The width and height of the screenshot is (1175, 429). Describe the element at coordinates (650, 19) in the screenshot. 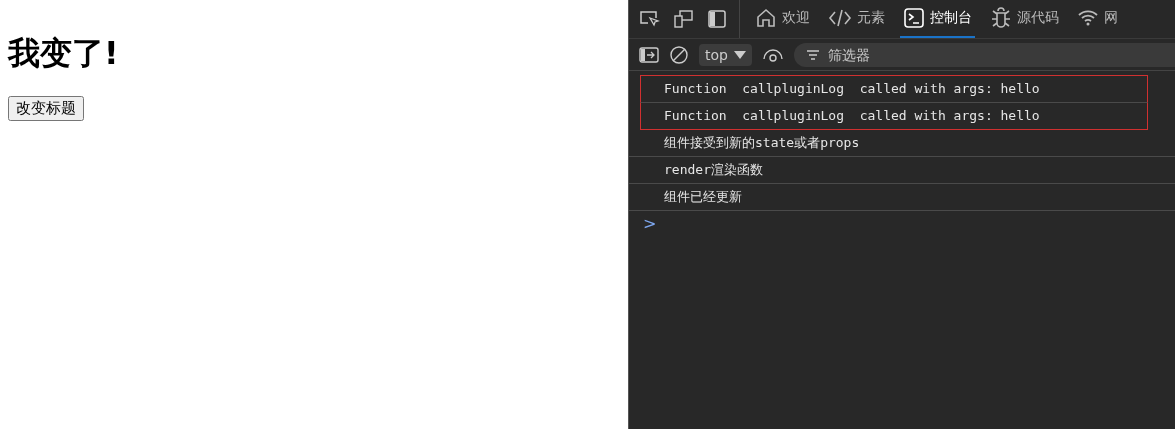

I see `inspect-icon` at that location.